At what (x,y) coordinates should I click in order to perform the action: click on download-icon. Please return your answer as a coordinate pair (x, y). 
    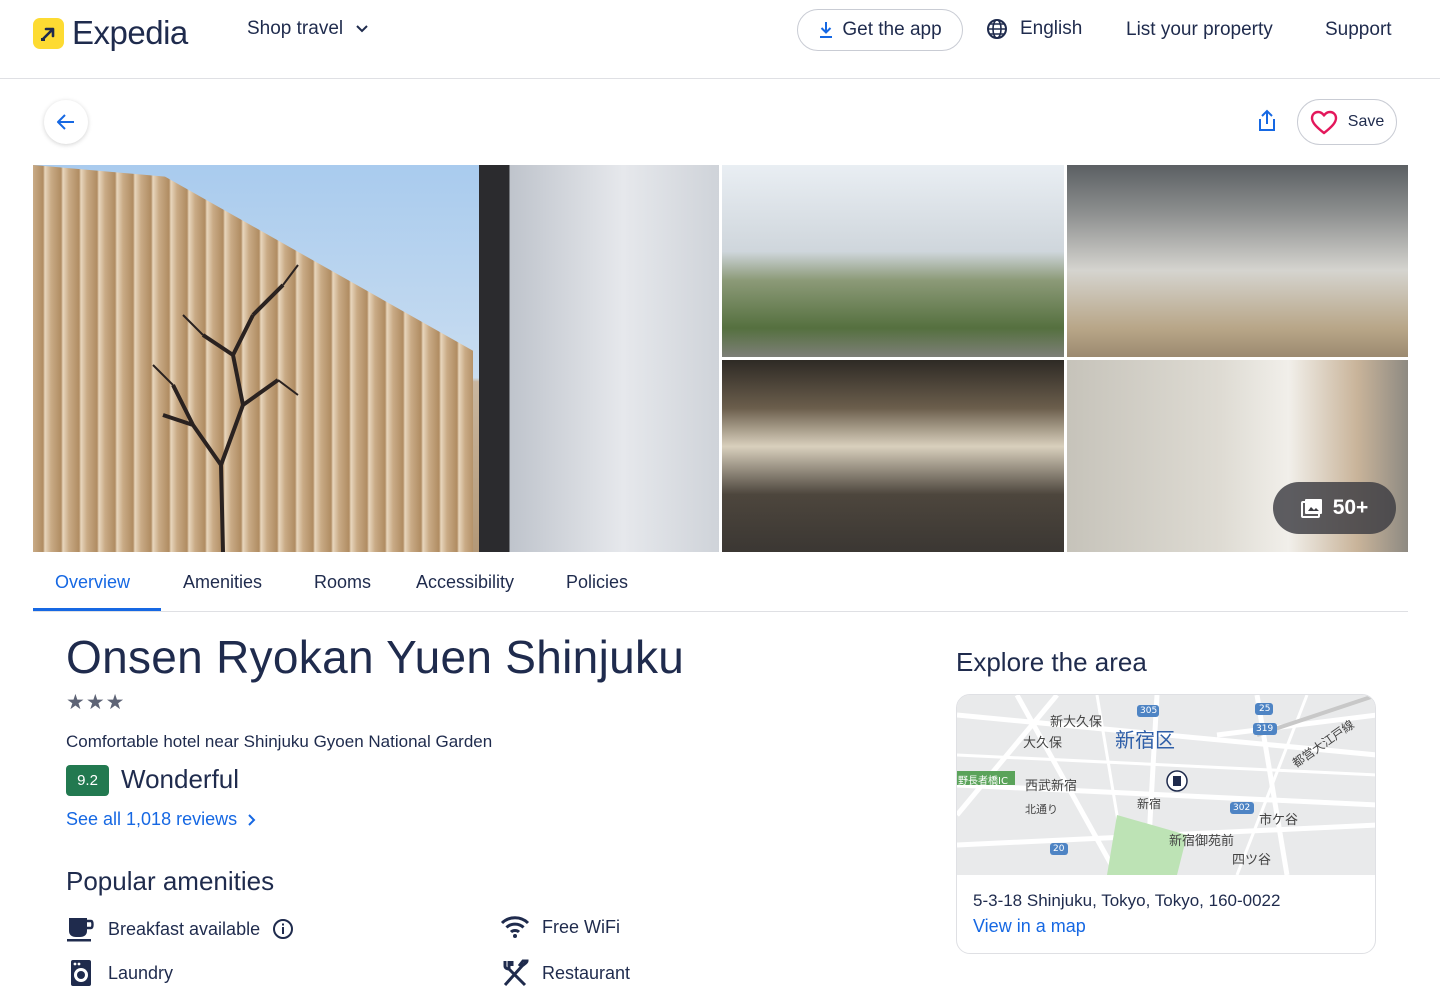
    Looking at the image, I should click on (826, 30).